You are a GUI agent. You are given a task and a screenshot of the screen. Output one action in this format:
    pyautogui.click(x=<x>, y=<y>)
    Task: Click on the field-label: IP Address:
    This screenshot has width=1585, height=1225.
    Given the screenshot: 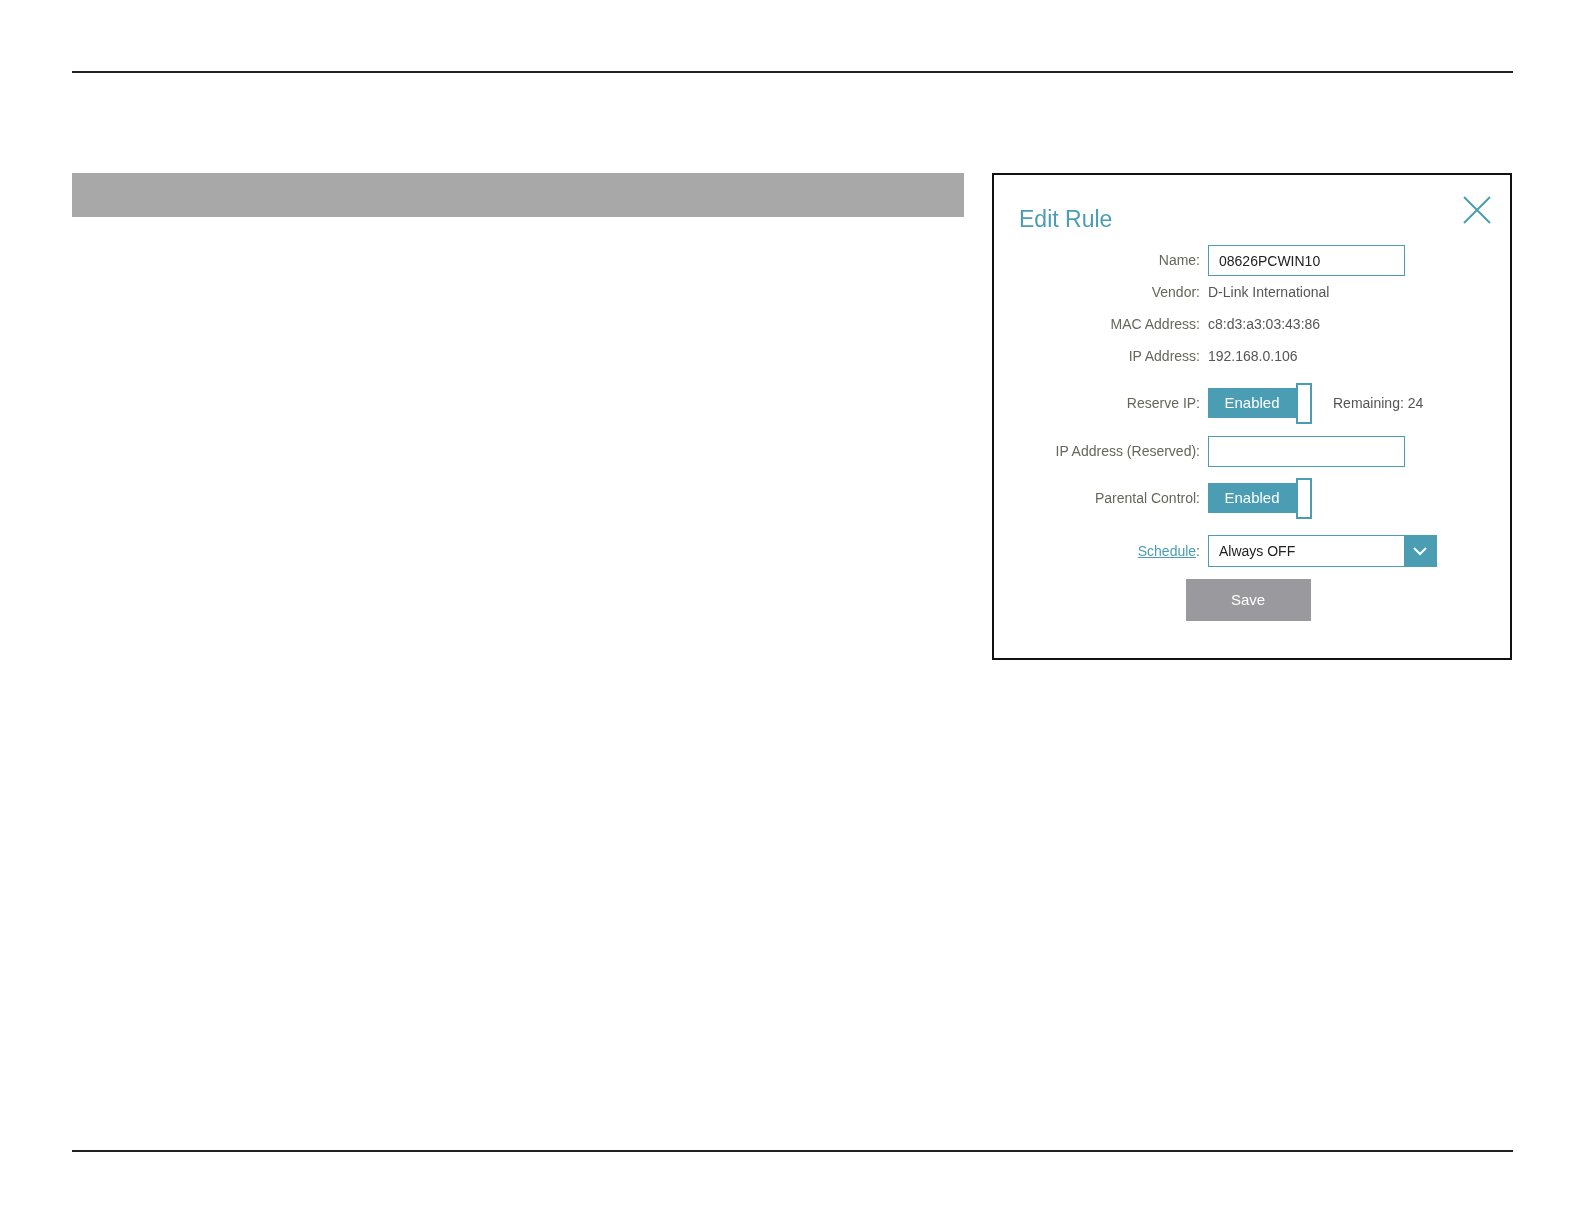 What is the action you would take?
    pyautogui.click(x=1164, y=356)
    